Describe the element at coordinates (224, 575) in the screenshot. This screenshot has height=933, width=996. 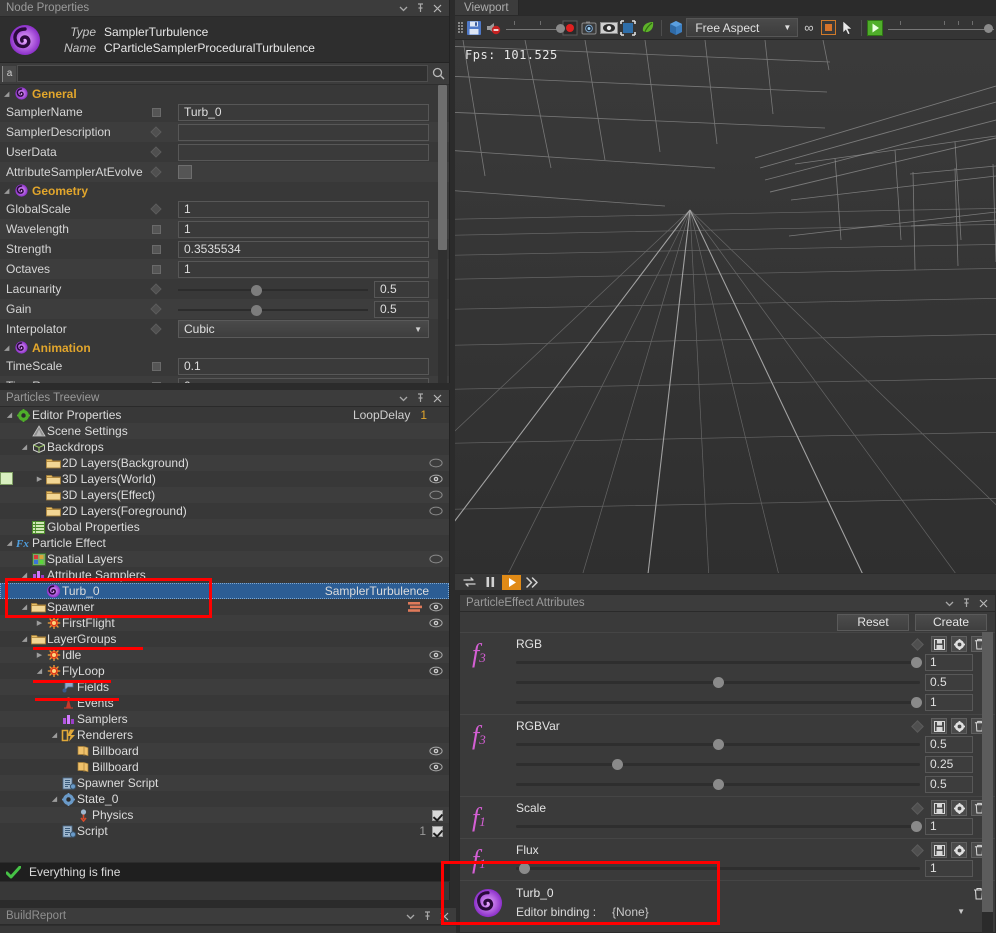
I see `tree-node: ◢ Attribute Samplers` at that location.